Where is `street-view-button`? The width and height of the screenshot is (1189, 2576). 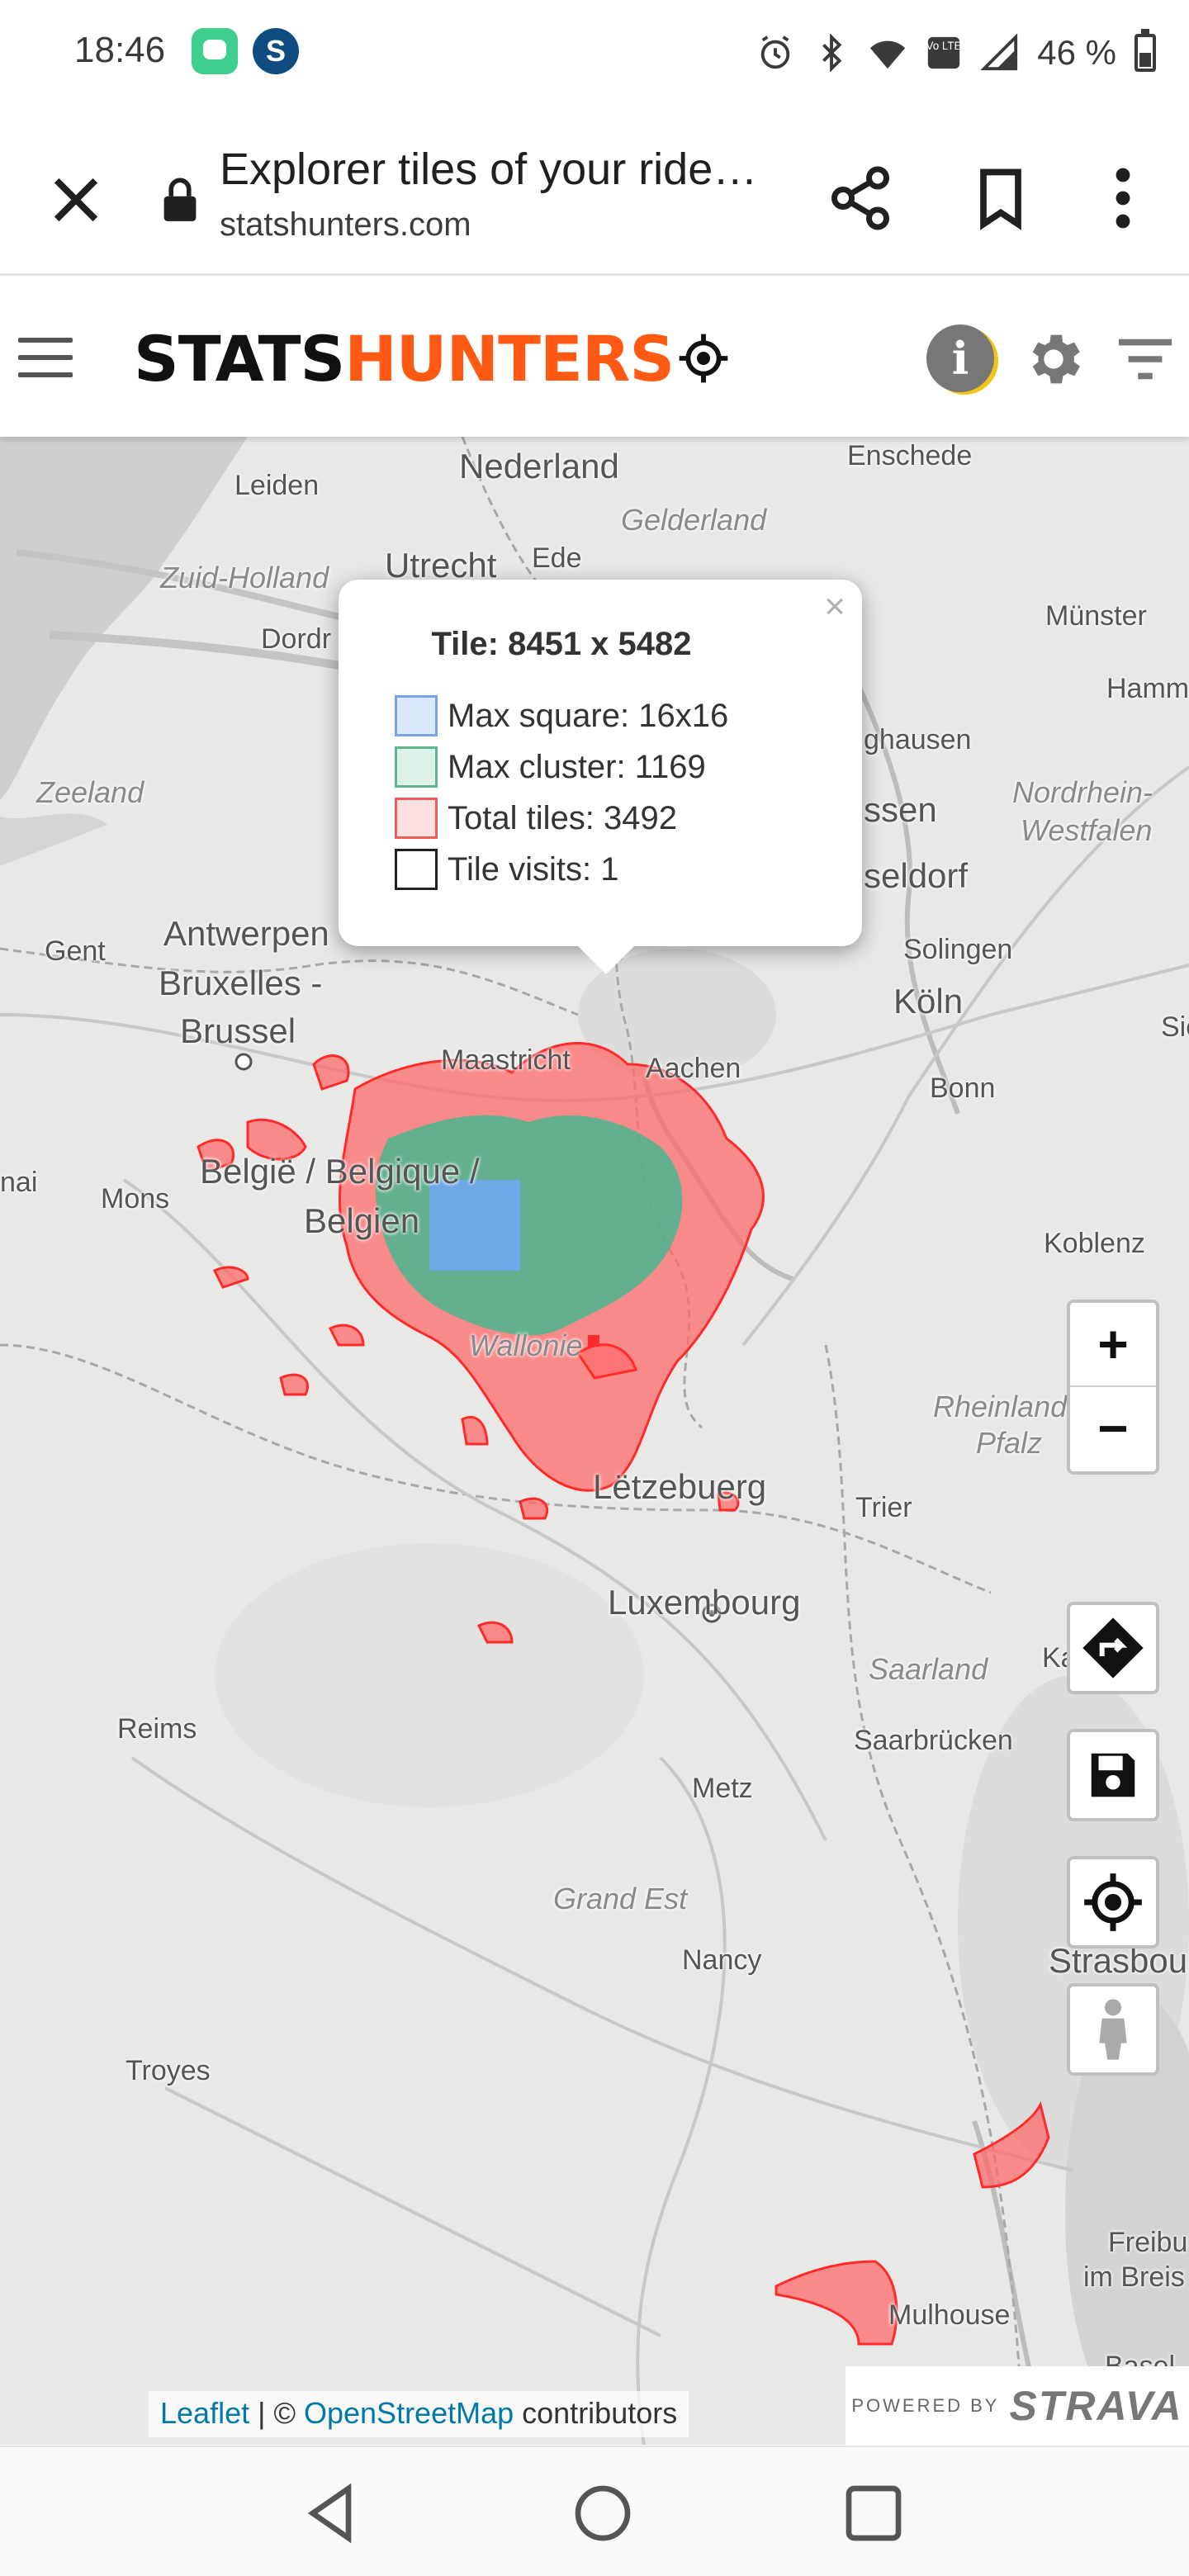
street-view-button is located at coordinates (1113, 2029).